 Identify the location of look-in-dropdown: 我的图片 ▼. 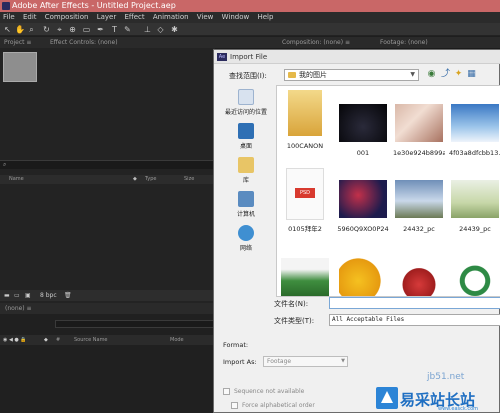
(351, 75).